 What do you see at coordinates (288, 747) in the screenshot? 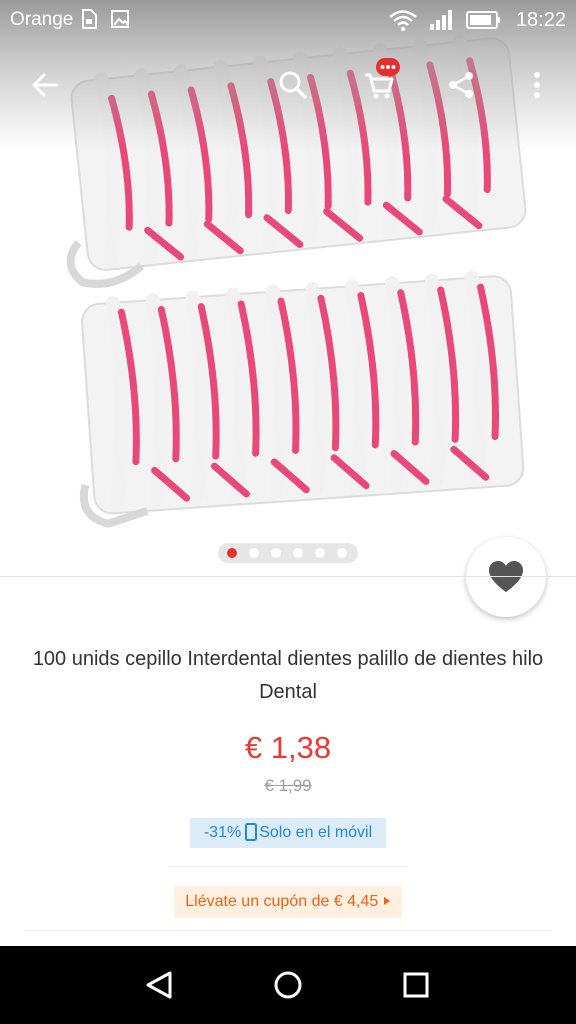
I see `product-price: € 1,38` at bounding box center [288, 747].